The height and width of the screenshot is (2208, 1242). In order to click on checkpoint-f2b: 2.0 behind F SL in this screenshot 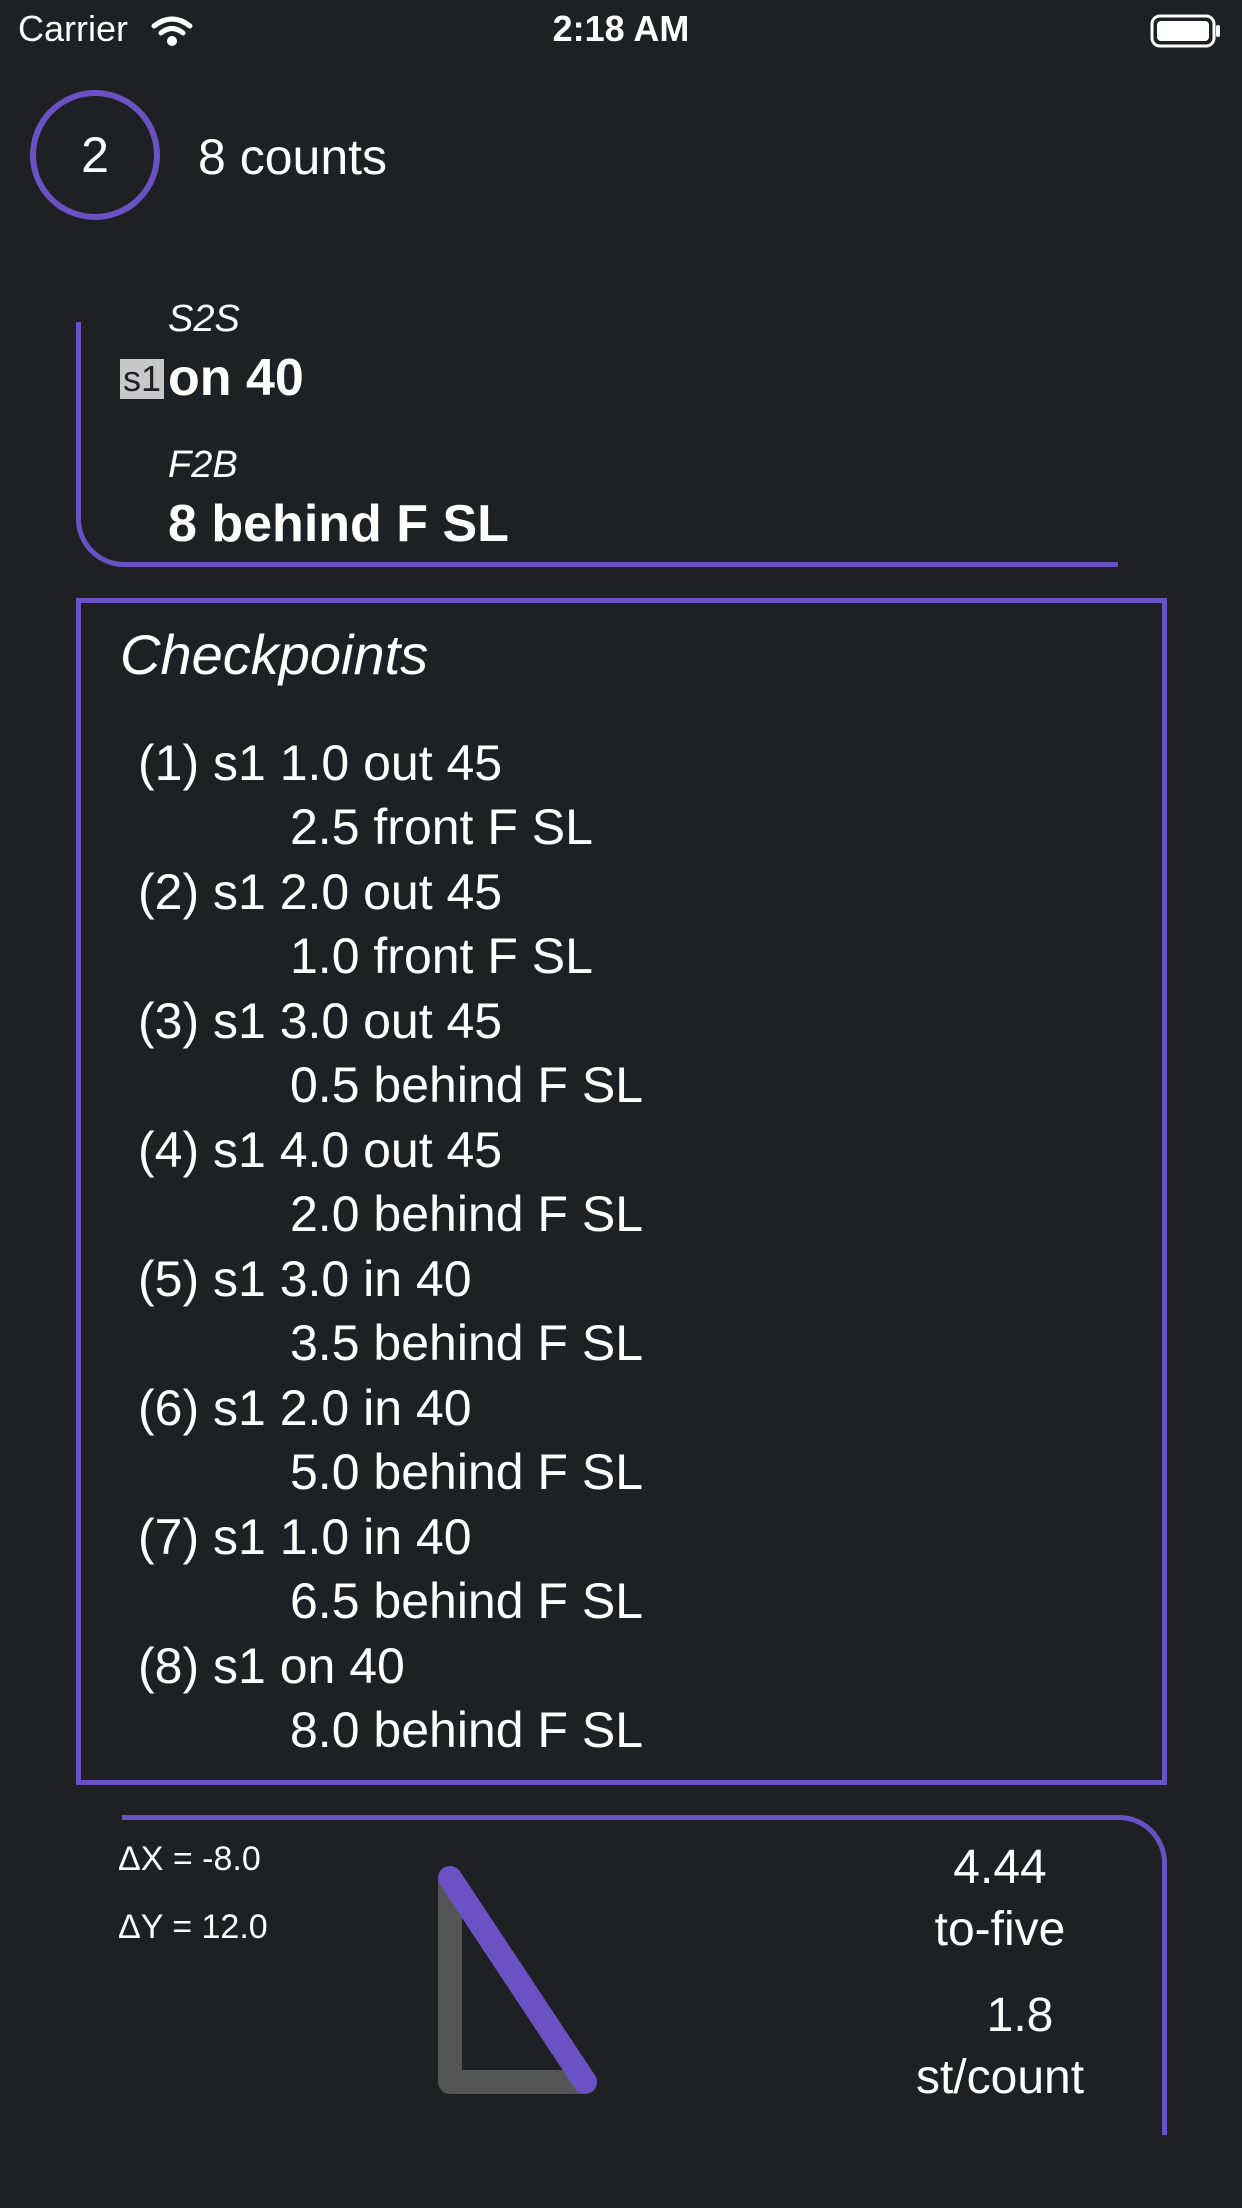, I will do `click(467, 1214)`.